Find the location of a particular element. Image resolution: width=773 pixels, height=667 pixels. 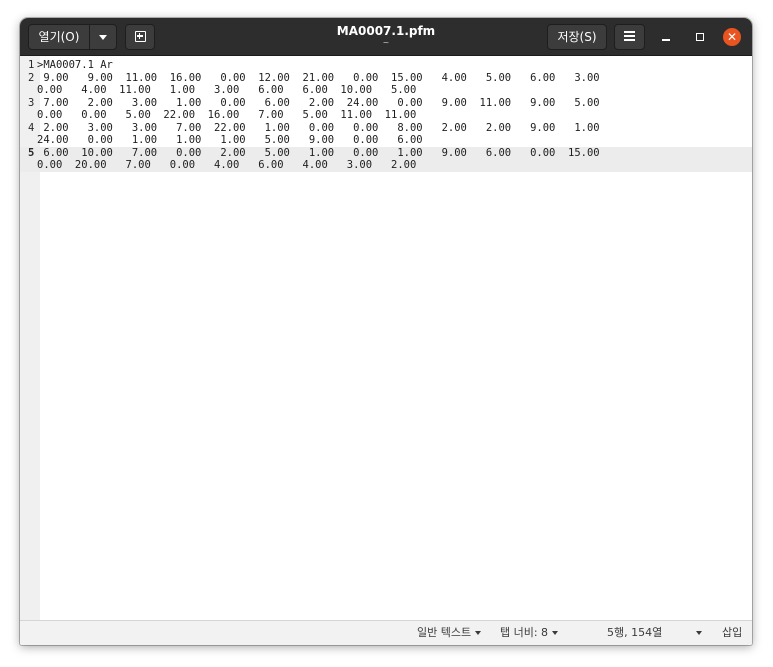

main-menu-button is located at coordinates (629, 37).